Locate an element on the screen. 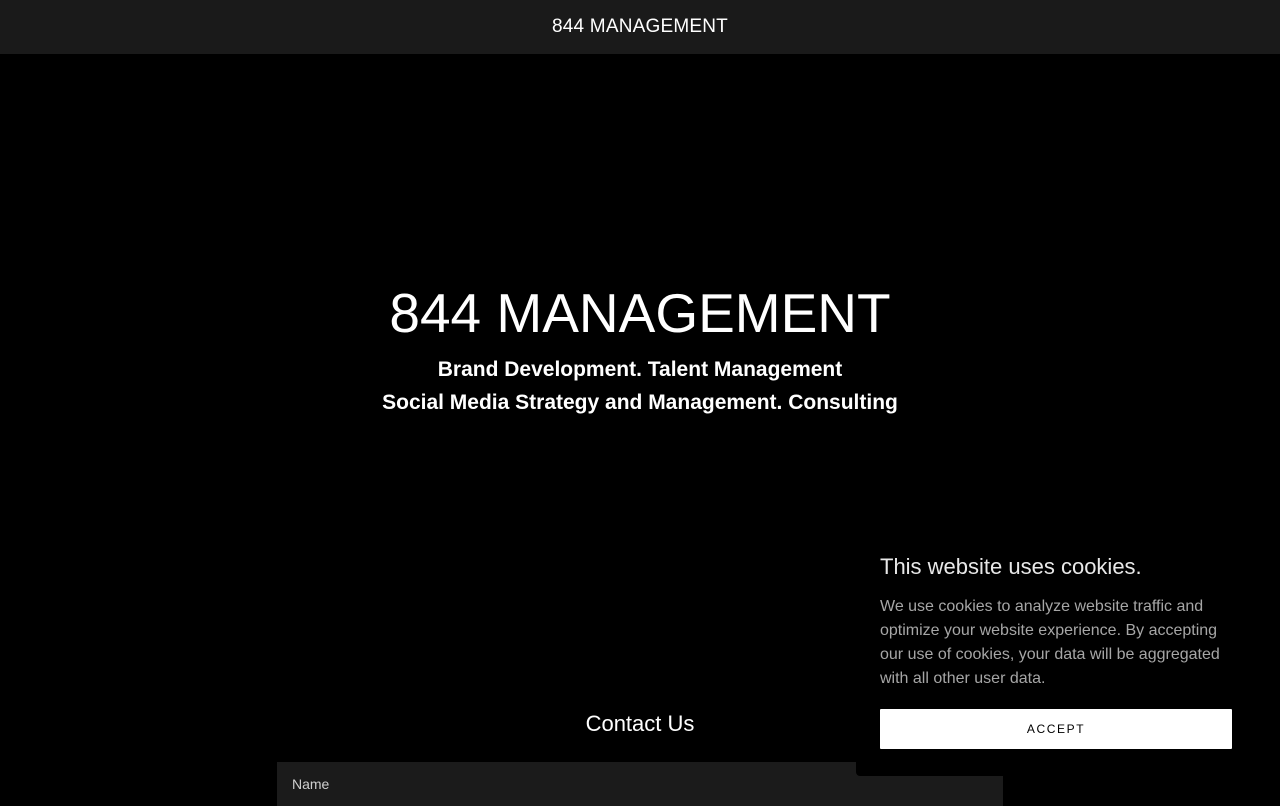  accept-cookies-button: ACCEPT is located at coordinates (1056, 729).